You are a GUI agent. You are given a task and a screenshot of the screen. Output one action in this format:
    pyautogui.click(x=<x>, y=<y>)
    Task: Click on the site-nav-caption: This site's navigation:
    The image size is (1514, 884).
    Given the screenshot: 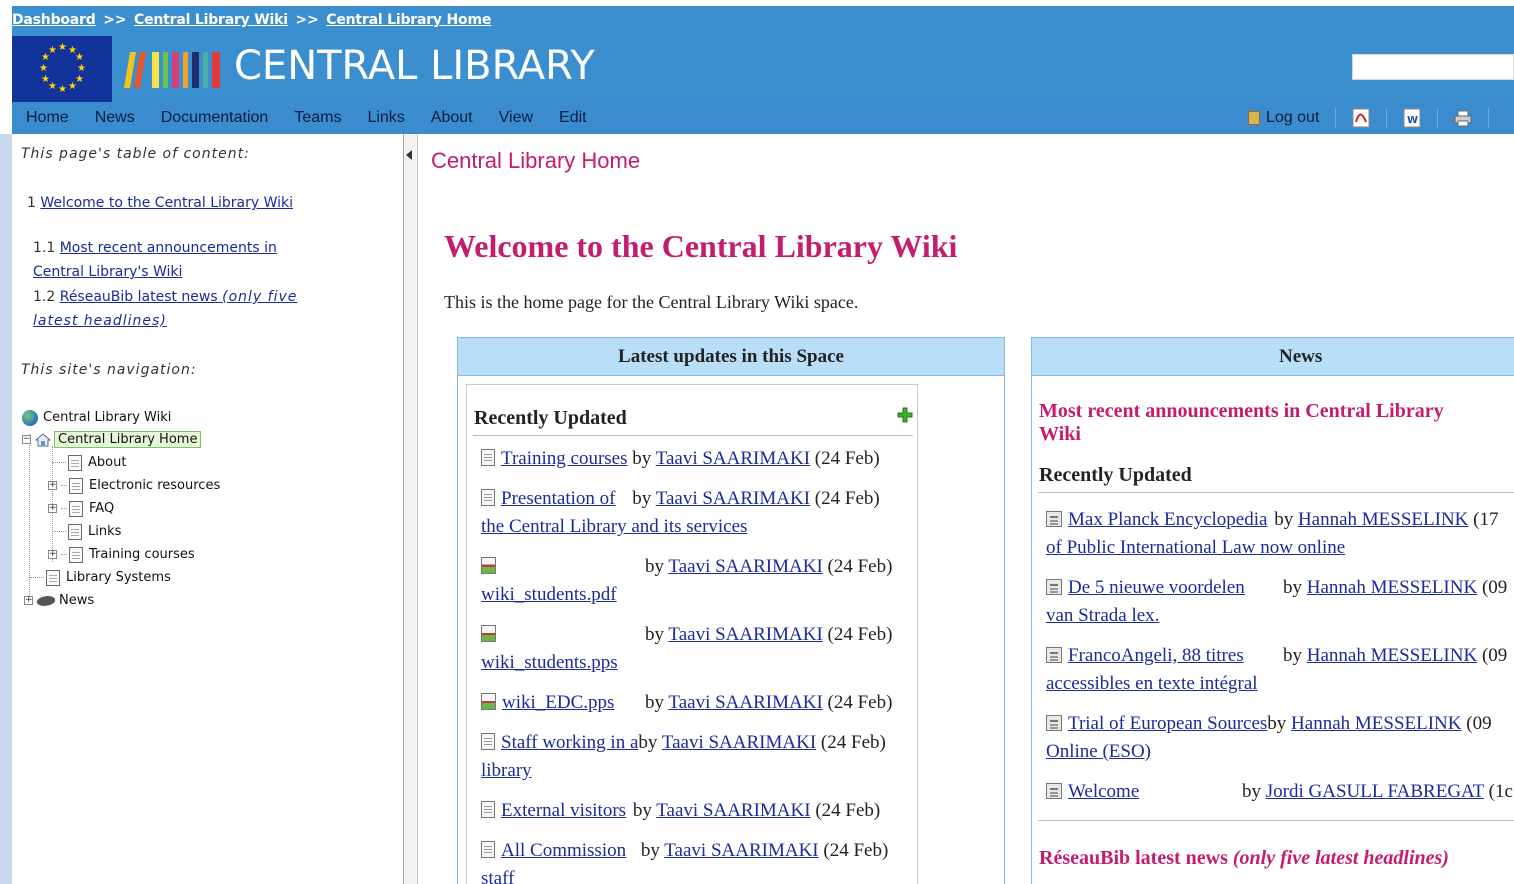 What is the action you would take?
    pyautogui.click(x=109, y=370)
    